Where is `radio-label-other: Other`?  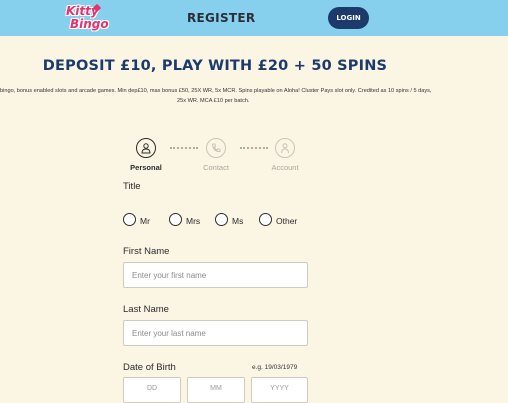
radio-label-other: Other is located at coordinates (287, 221).